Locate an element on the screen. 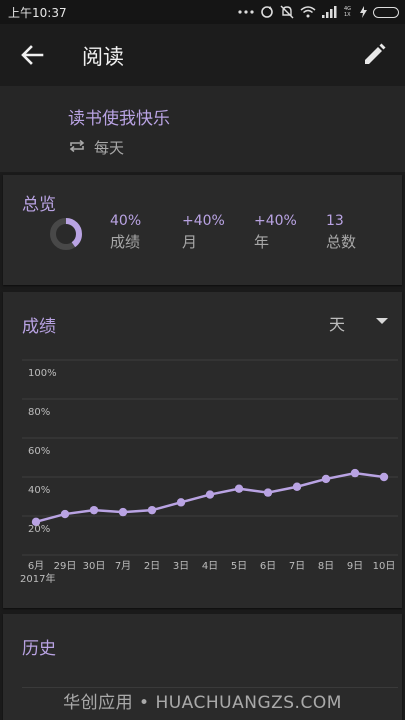 The height and width of the screenshot is (720, 405). habit-name: 读书使我快乐 is located at coordinates (119, 119).